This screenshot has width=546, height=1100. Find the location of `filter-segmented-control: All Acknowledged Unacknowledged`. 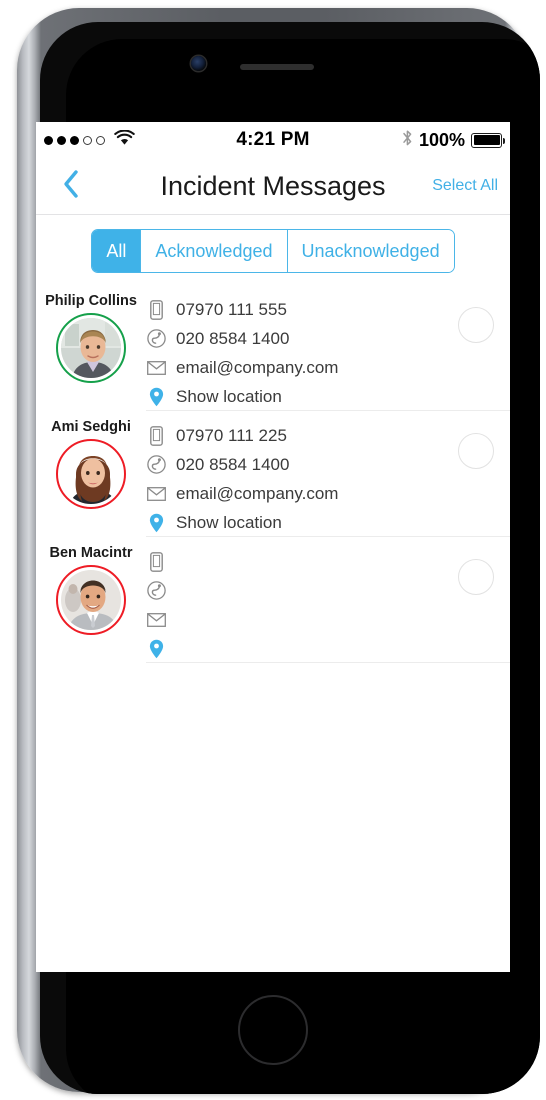

filter-segmented-control: All Acknowledged Unacknowledged is located at coordinates (273, 251).